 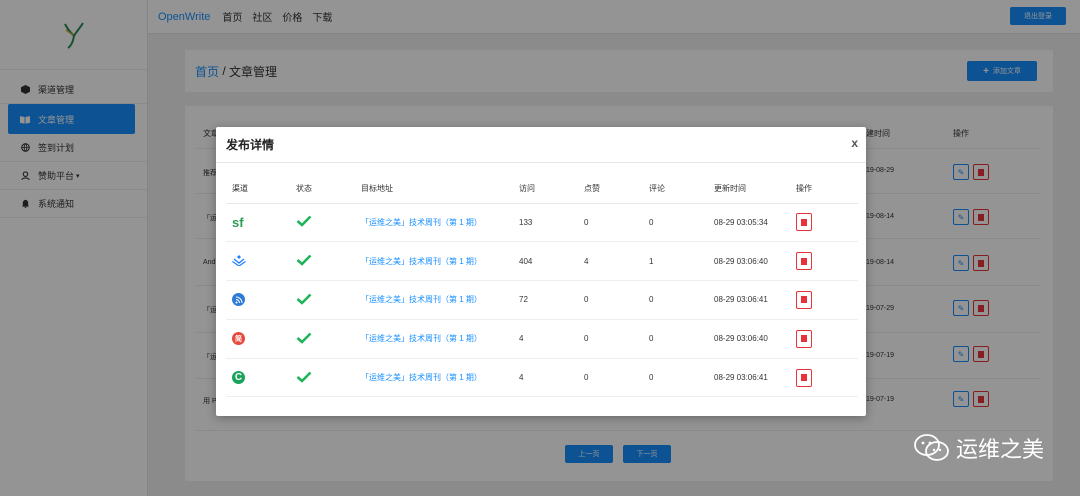 I want to click on watermark: 运维之美, so click(x=979, y=448).